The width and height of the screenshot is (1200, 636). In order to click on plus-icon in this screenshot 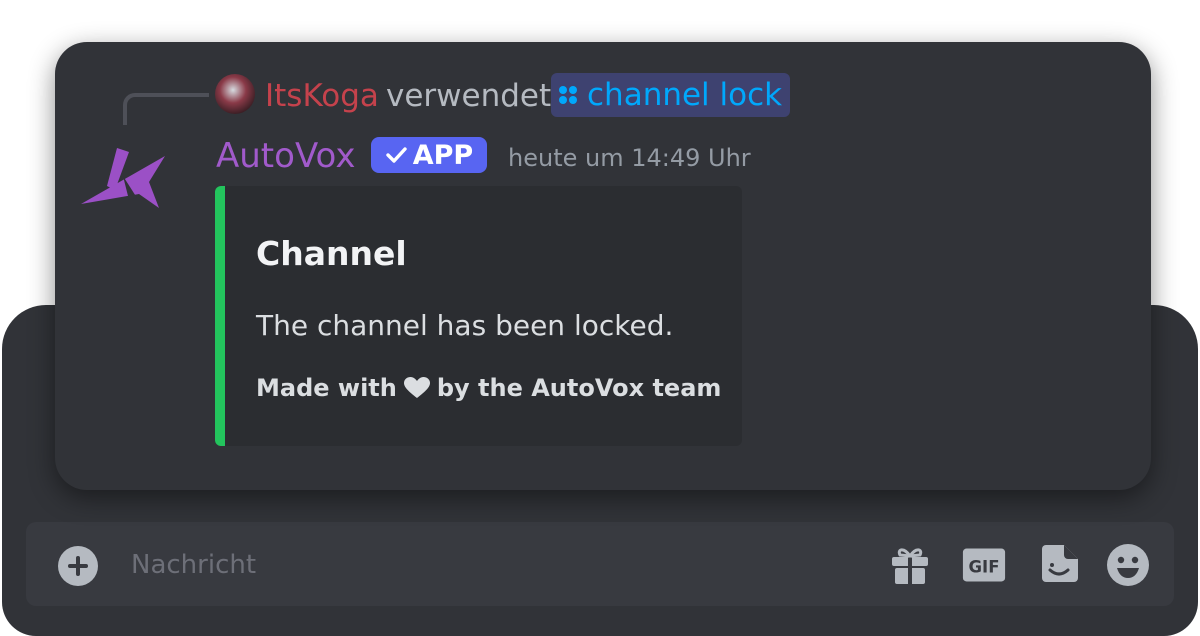, I will do `click(78, 566)`.